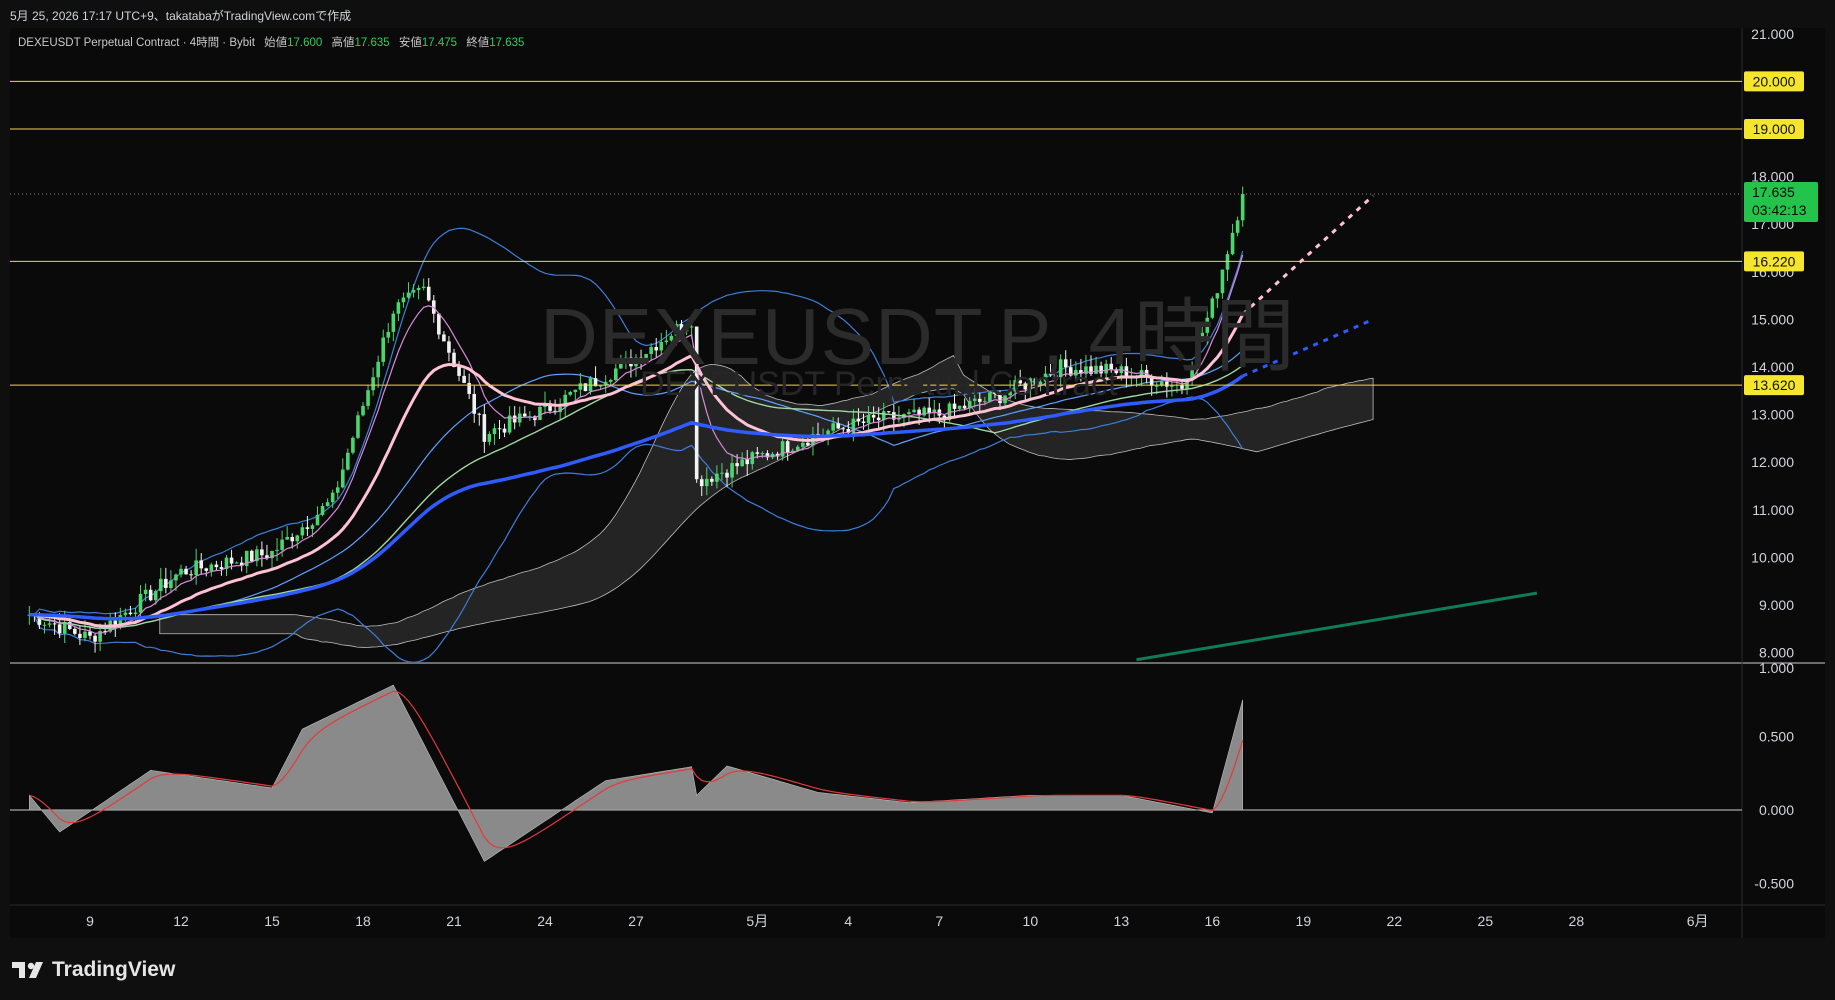 The height and width of the screenshot is (1000, 1835). I want to click on time-tick-label: 7, so click(939, 921).